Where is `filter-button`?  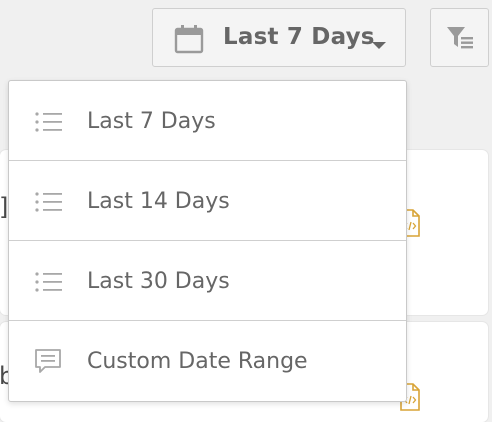
filter-button is located at coordinates (459, 37).